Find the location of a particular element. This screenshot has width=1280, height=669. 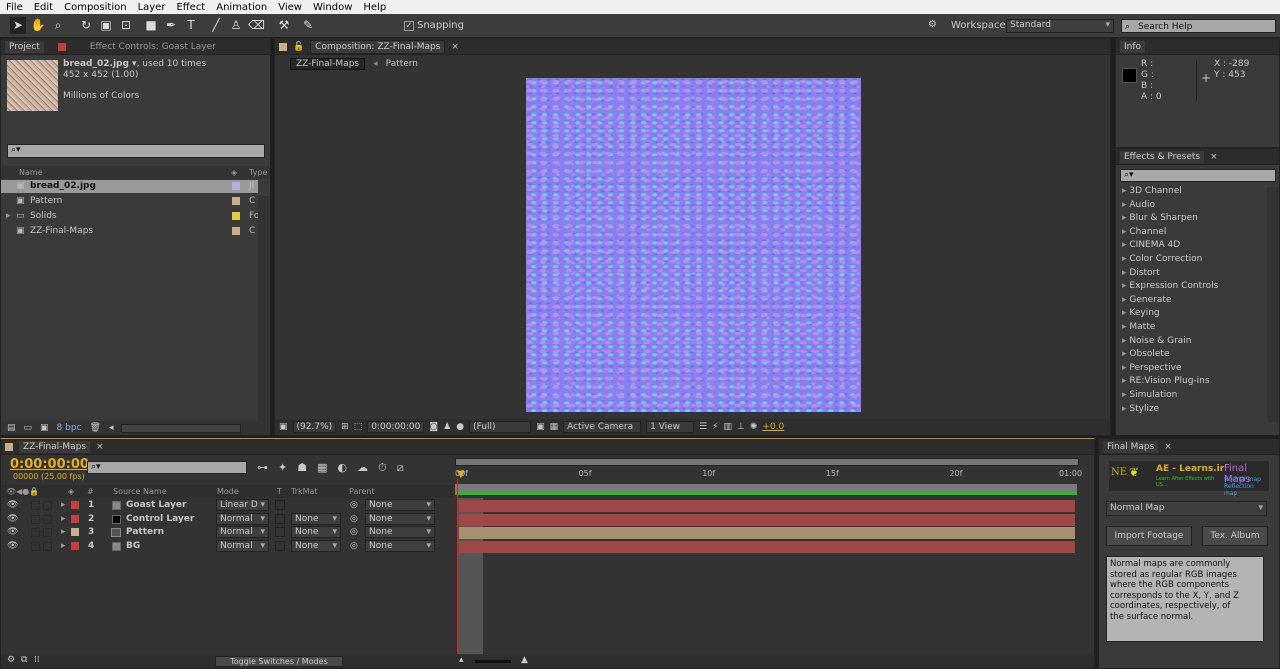

resolution-dropdown: (Full) is located at coordinates (500, 427).